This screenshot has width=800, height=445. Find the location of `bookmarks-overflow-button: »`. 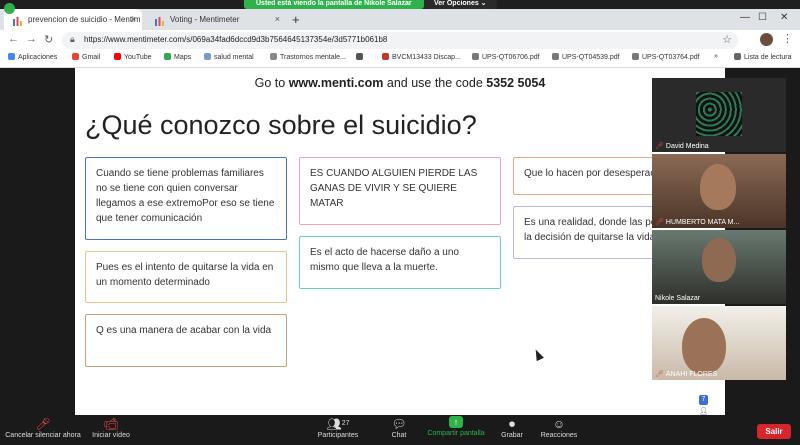

bookmarks-overflow-button: » is located at coordinates (716, 56).